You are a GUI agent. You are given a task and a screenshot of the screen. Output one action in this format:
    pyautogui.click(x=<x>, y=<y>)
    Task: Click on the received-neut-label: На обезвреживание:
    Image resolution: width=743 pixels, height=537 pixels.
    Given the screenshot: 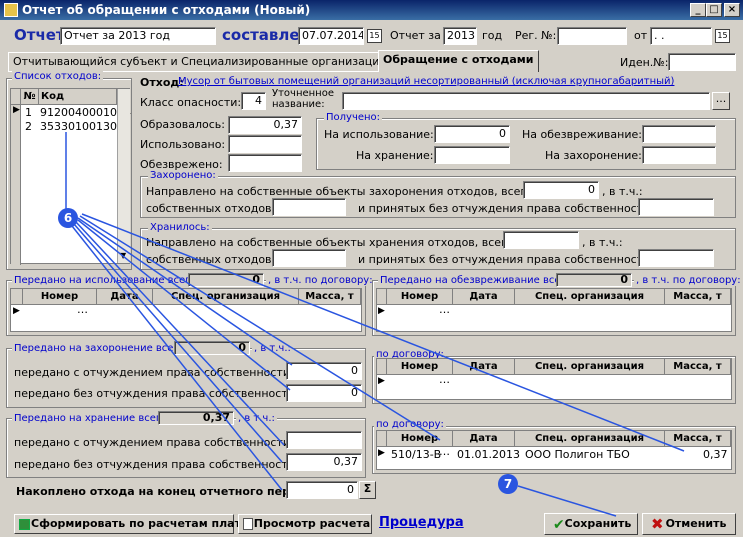 What is the action you would take?
    pyautogui.click(x=582, y=134)
    